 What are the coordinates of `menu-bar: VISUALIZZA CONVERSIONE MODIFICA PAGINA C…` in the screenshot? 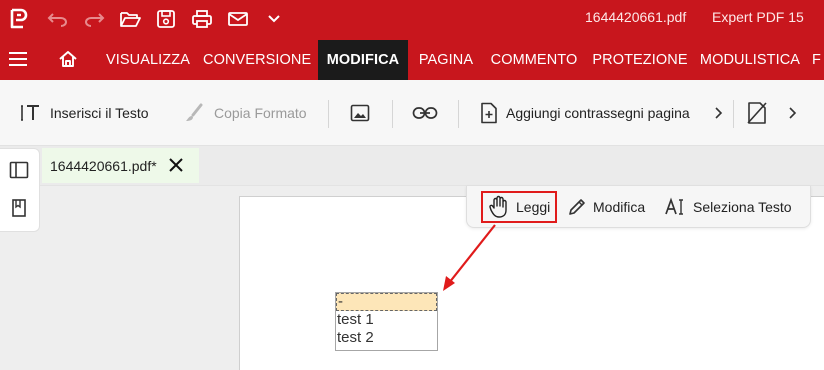 It's located at (412, 59).